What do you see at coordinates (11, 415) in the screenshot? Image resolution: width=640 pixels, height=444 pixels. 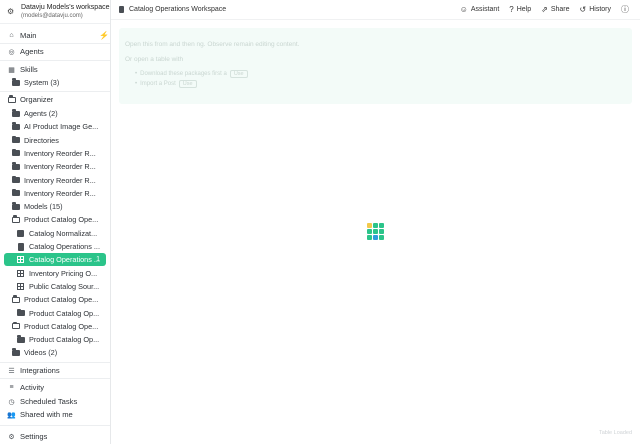 I see `users-icon: 👥` at bounding box center [11, 415].